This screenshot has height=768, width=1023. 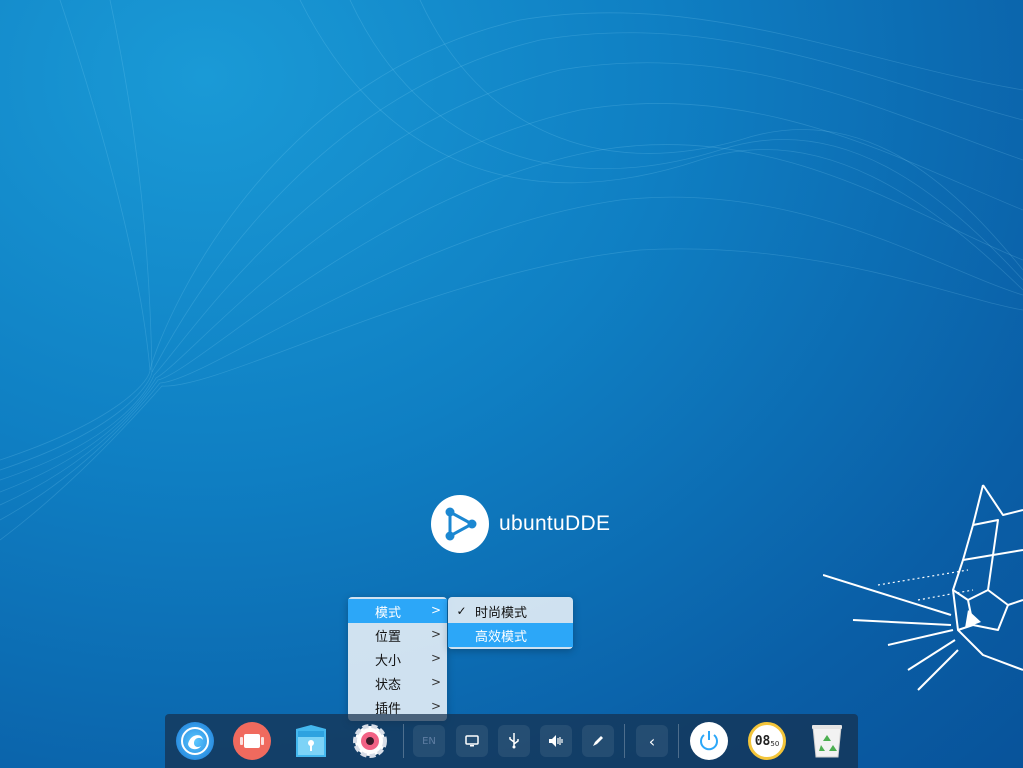 I want to click on menu-item-mode: 模式 >, so click(x=397, y=611).